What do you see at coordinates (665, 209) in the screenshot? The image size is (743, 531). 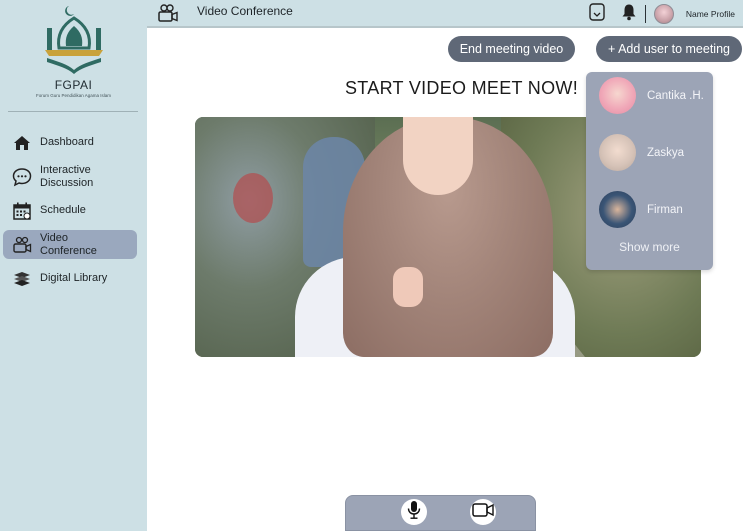 I see `user-name: Firman` at bounding box center [665, 209].